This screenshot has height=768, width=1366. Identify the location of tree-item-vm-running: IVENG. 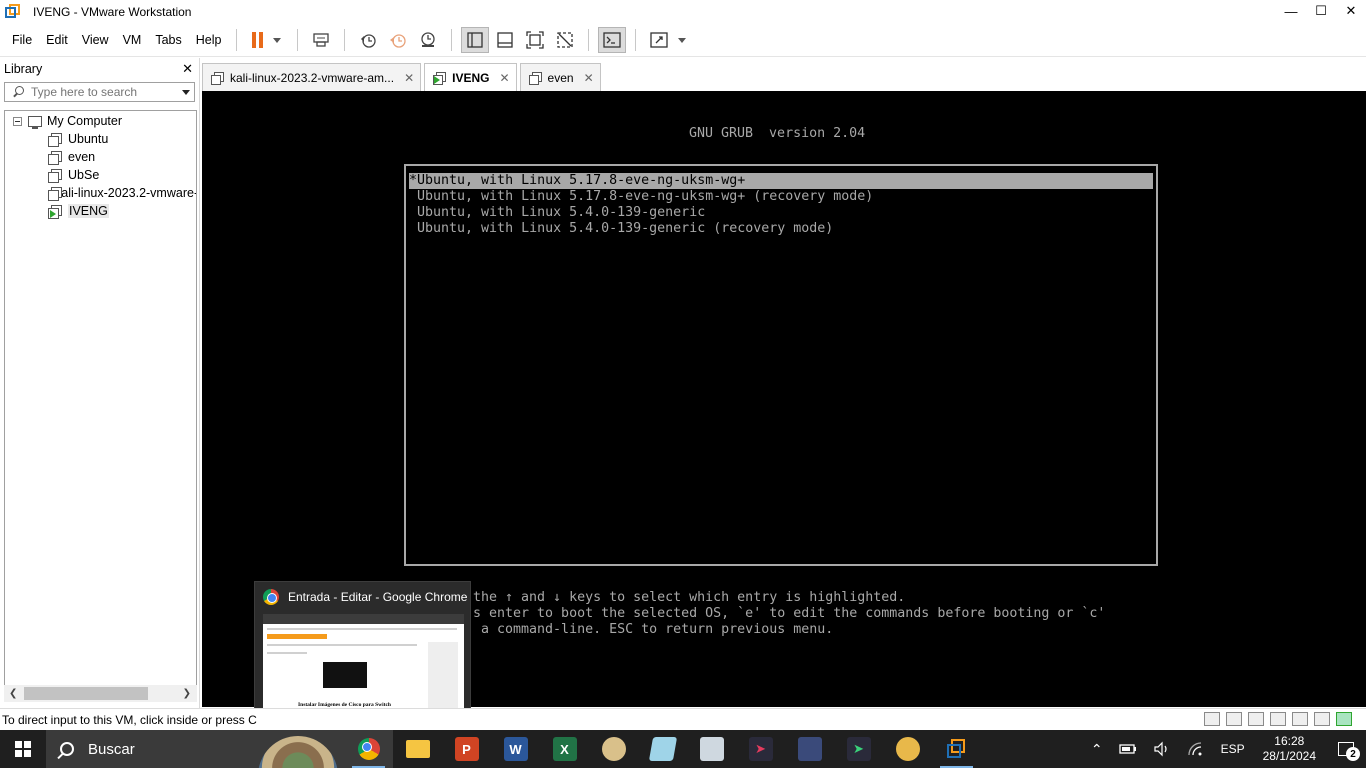
(100, 211).